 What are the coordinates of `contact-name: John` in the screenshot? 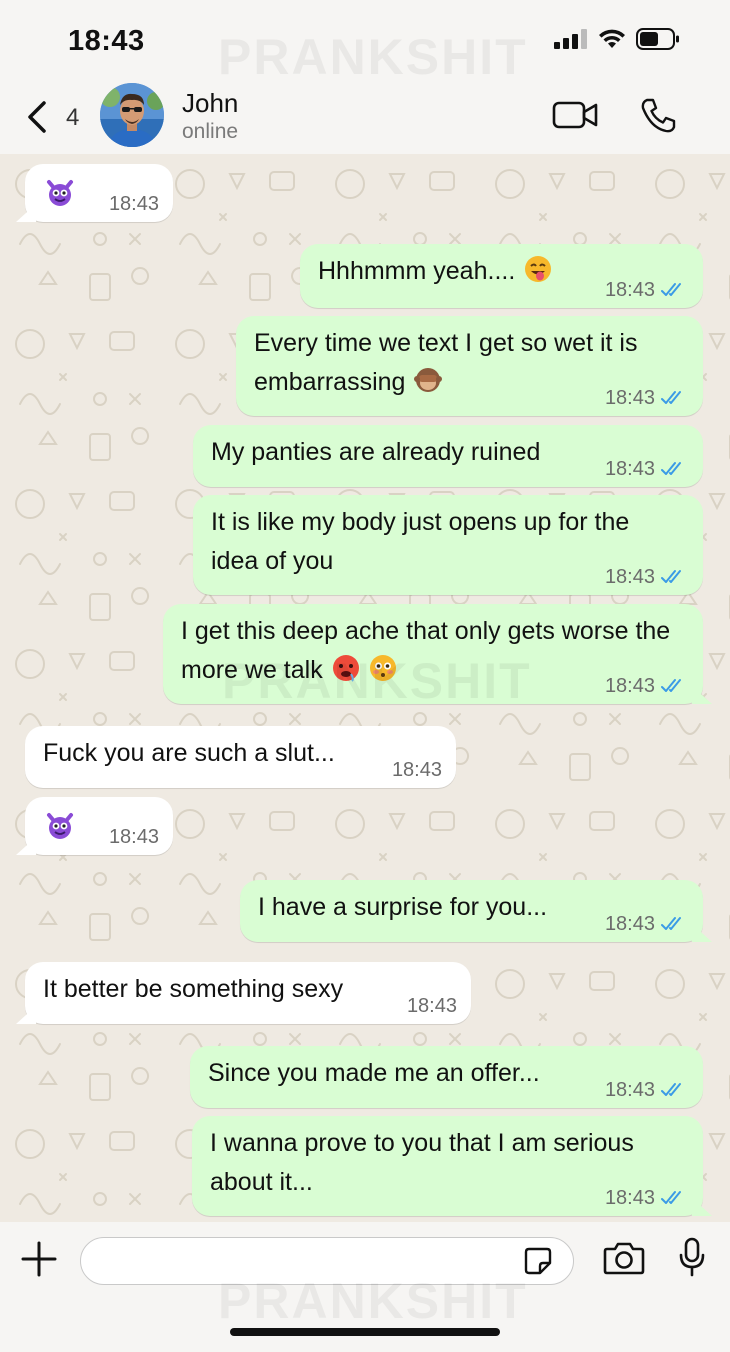 It's located at (210, 103).